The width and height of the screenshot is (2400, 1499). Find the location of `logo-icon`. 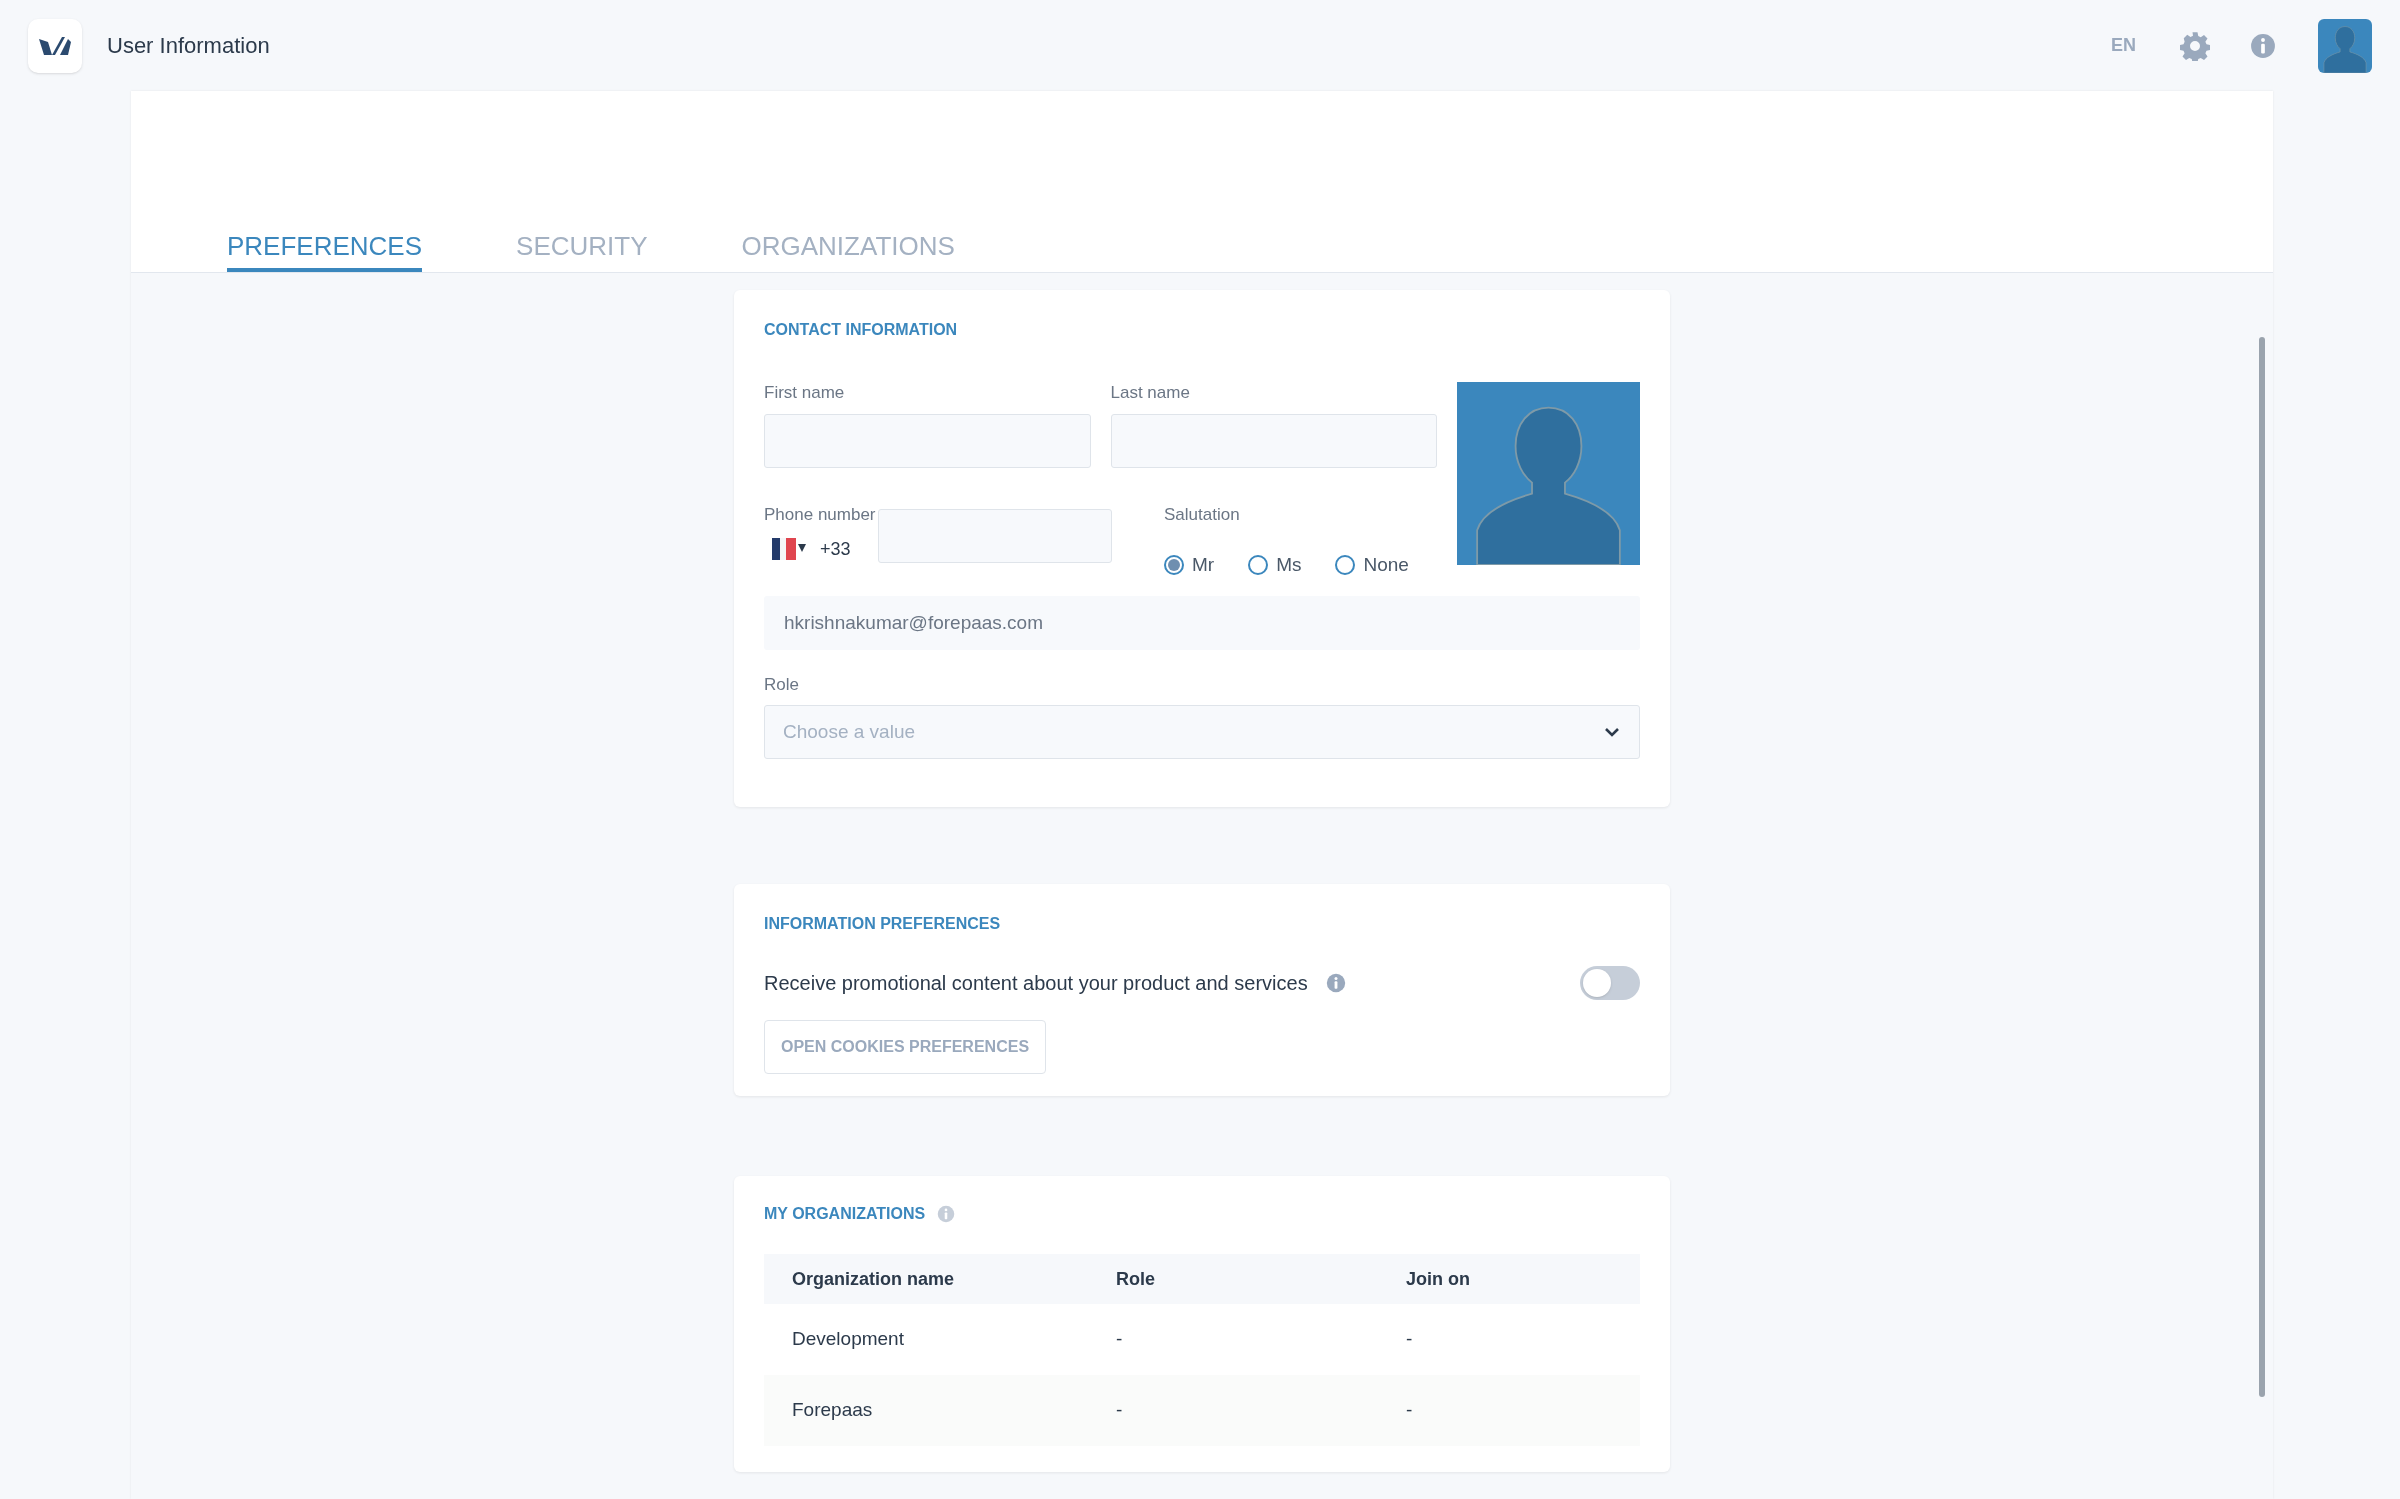

logo-icon is located at coordinates (55, 45).